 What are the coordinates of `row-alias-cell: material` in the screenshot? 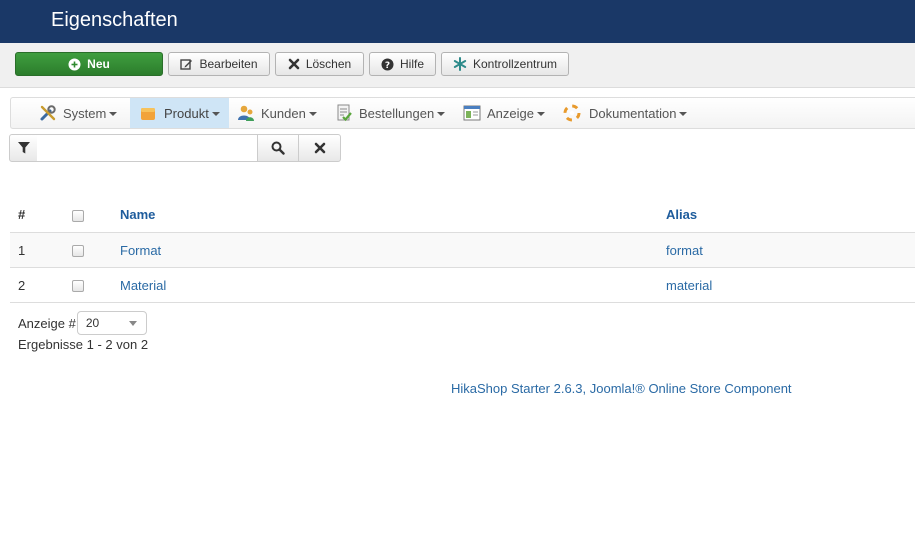 It's located at (790, 285).